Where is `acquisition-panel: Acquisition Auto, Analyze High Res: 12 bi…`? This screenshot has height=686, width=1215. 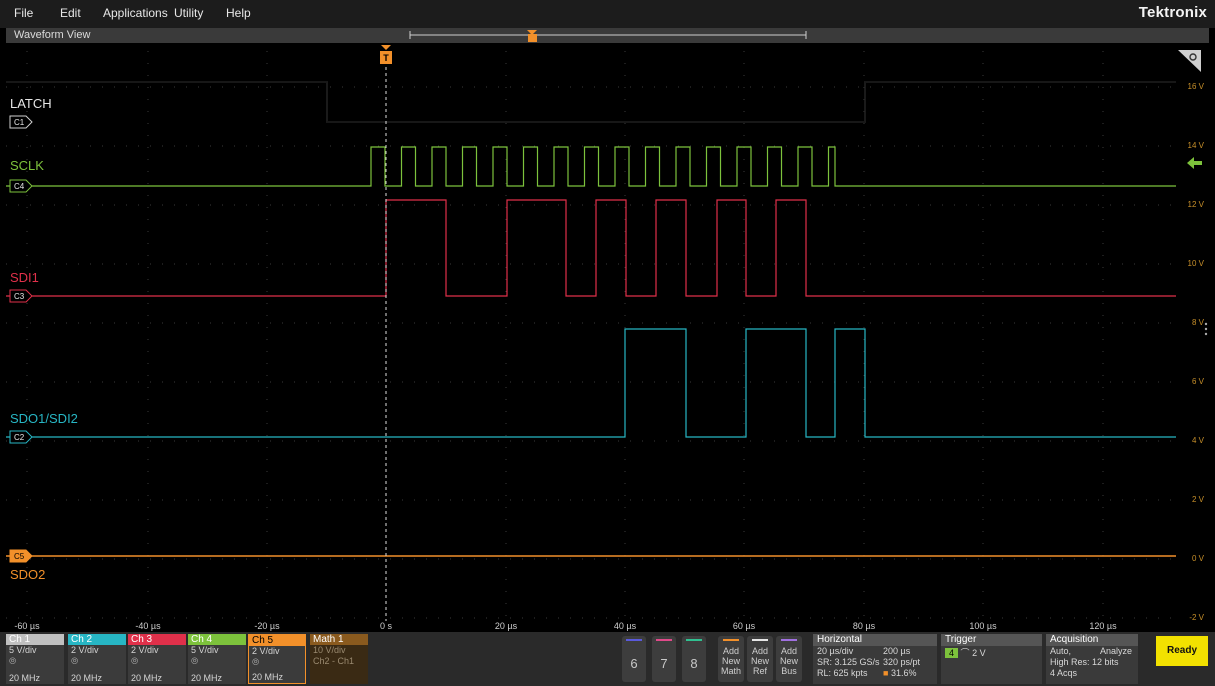
acquisition-panel: Acquisition Auto, Analyze High Res: 12 bi… is located at coordinates (1092, 659).